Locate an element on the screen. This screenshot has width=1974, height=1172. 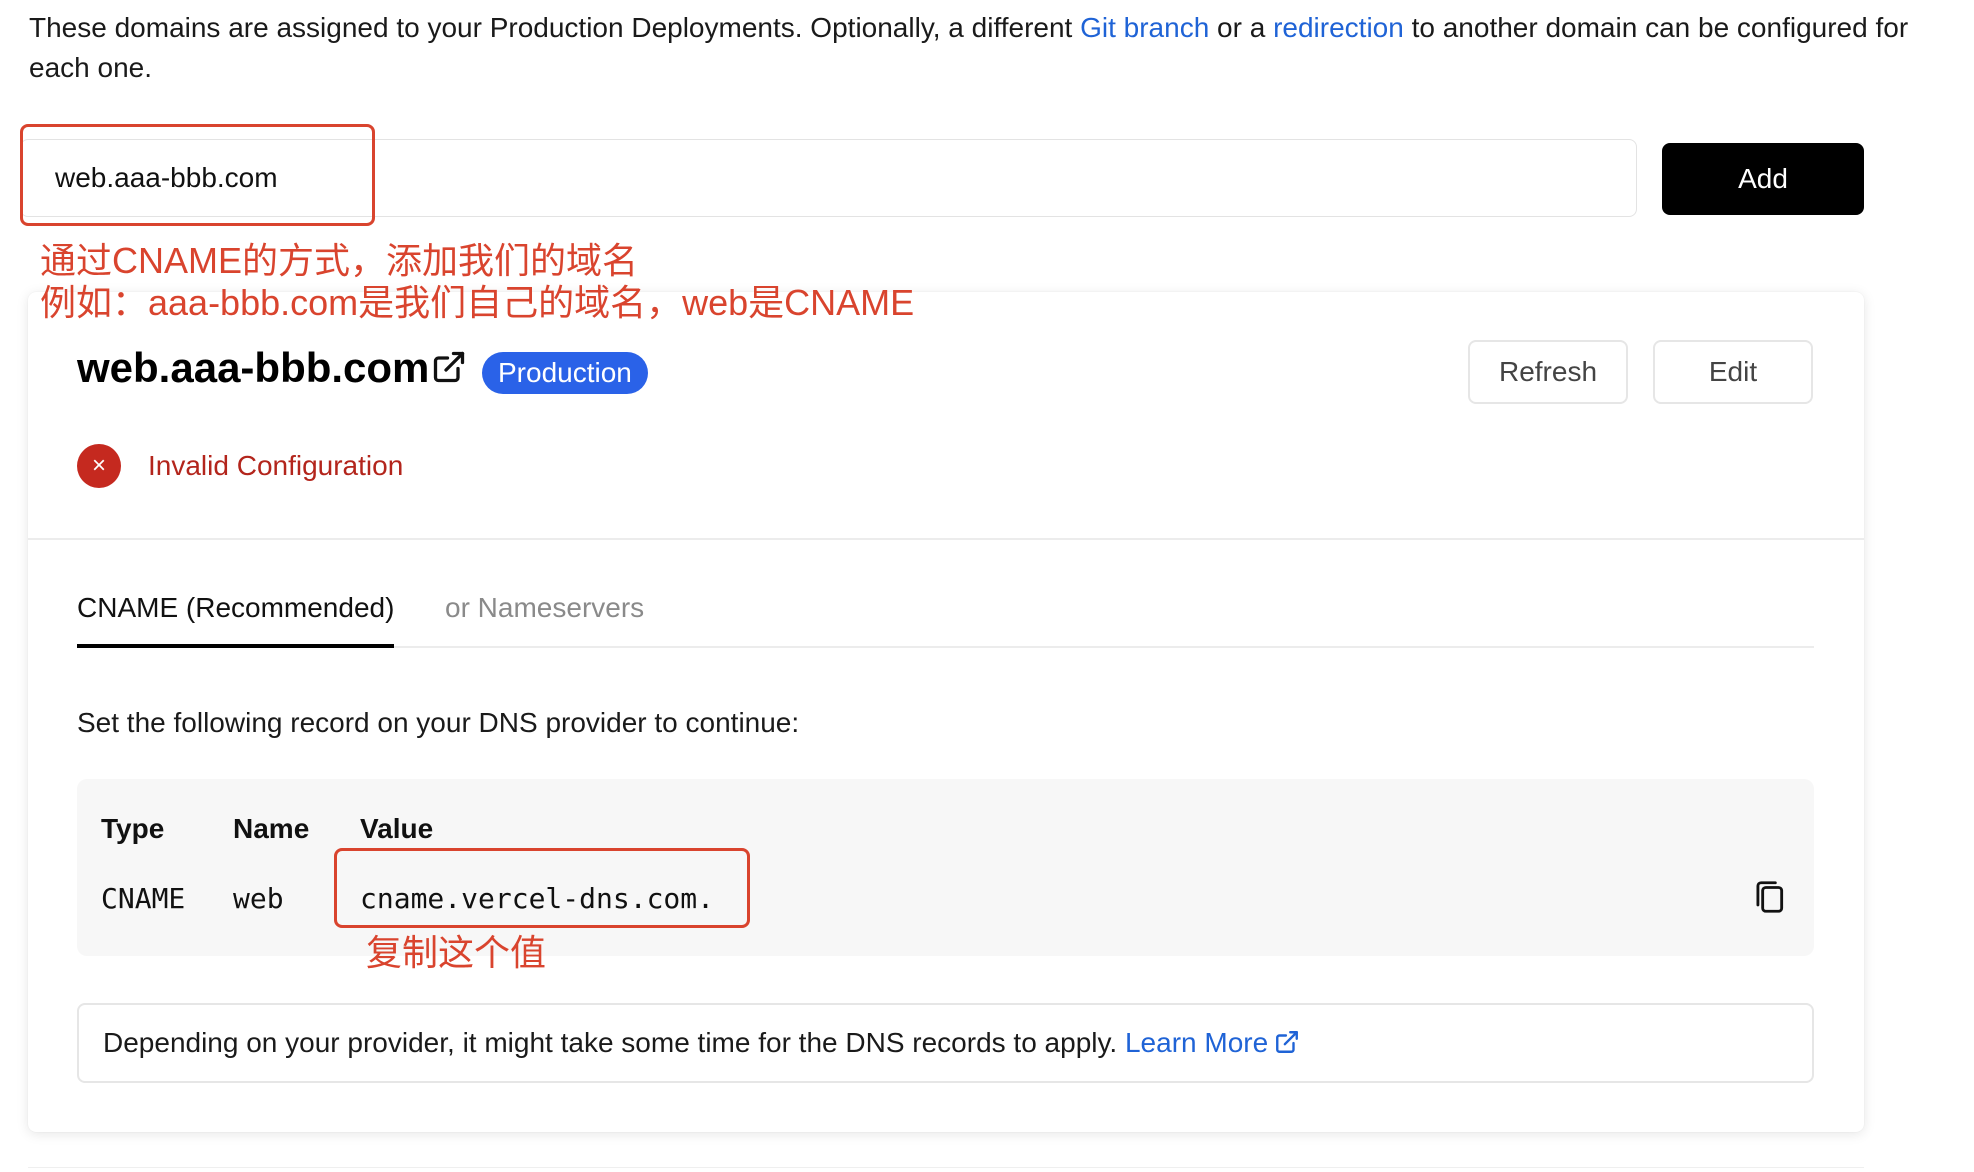
tab-nameservers: or Nameservers is located at coordinates (544, 616).